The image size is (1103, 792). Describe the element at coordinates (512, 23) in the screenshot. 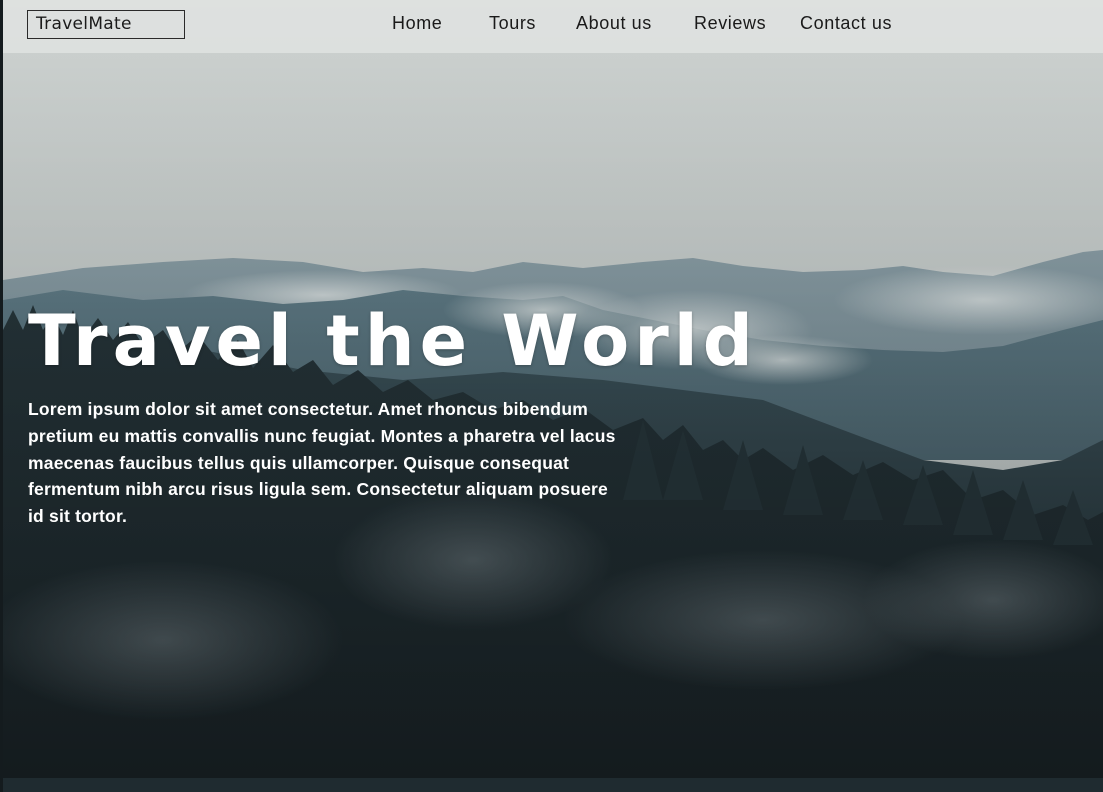

I see `nav-link-tours: Tours` at that location.